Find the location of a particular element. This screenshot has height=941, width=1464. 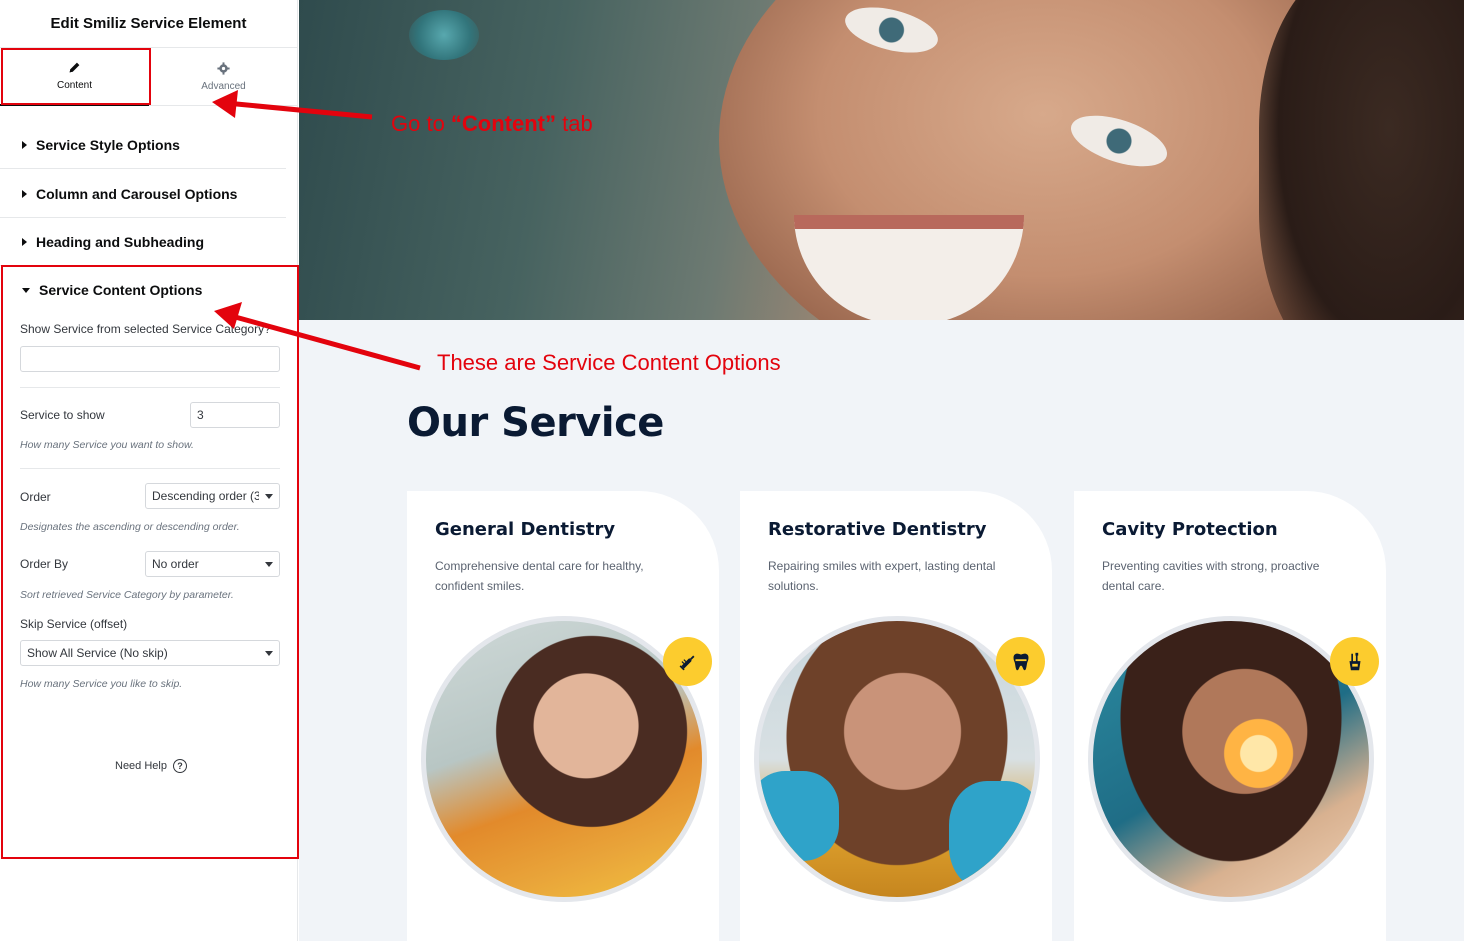

hero-lamp is located at coordinates (444, 35).